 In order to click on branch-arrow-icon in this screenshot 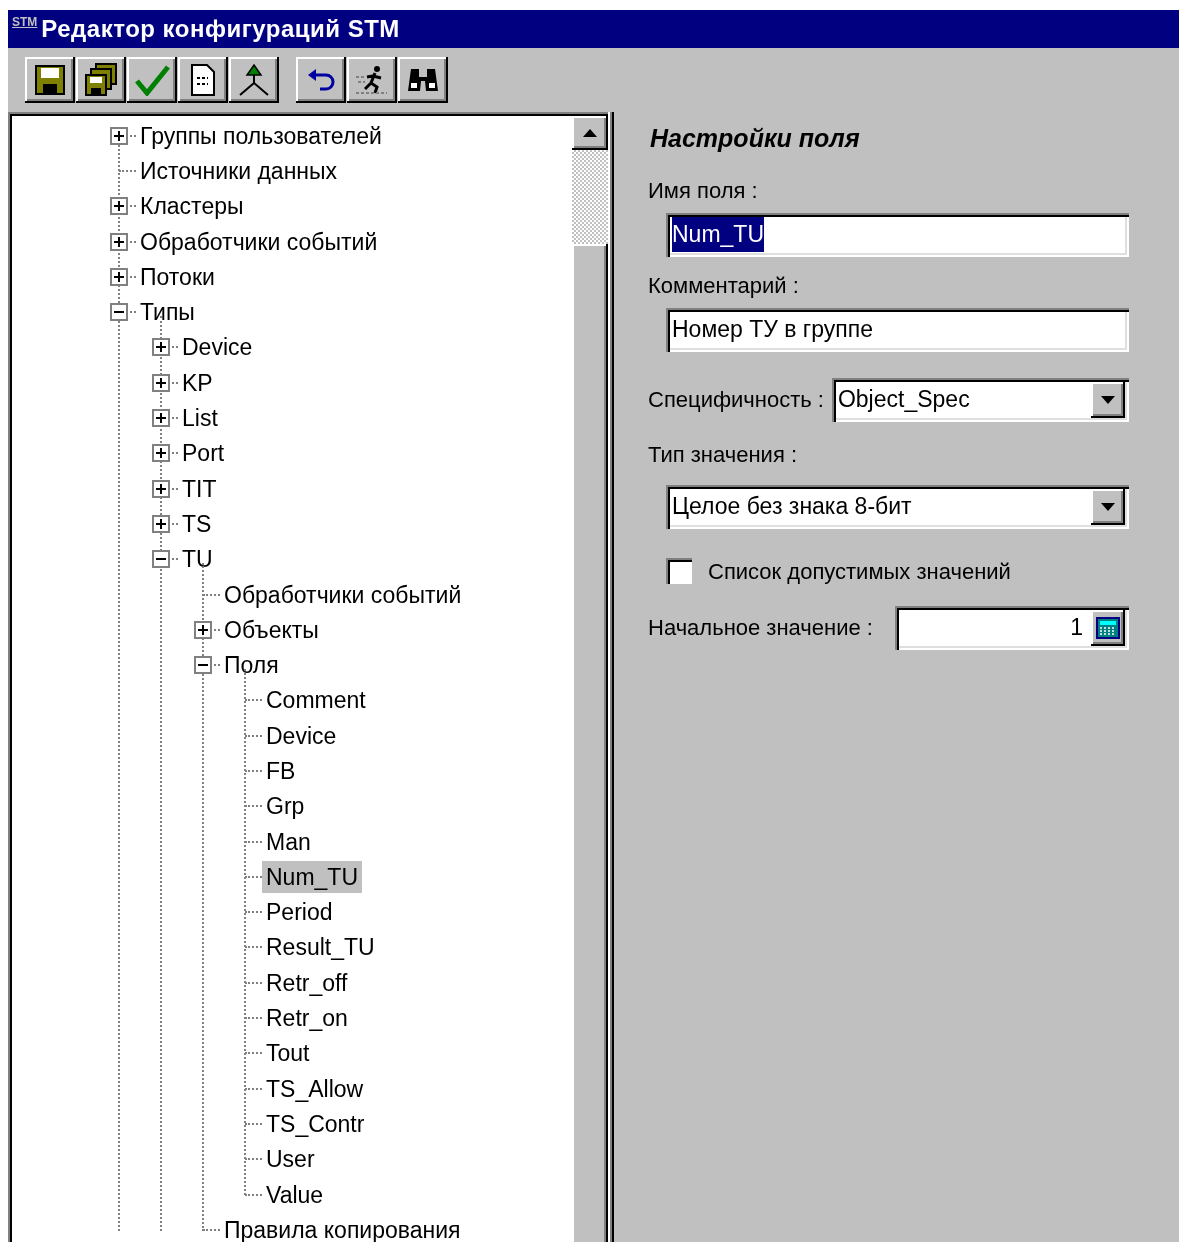, I will do `click(254, 80)`.